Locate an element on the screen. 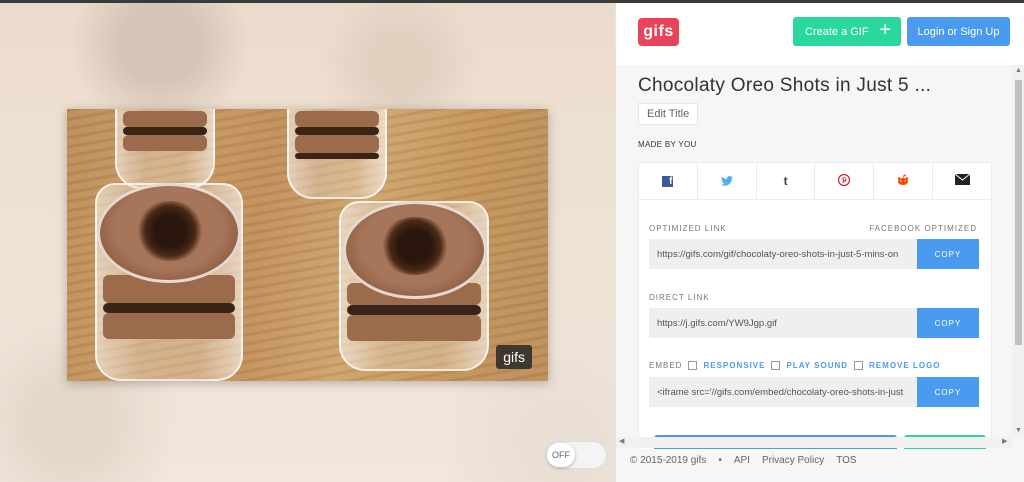  facebook-optimized-label: FACEBOOK OPTIMIZED is located at coordinates (923, 228).